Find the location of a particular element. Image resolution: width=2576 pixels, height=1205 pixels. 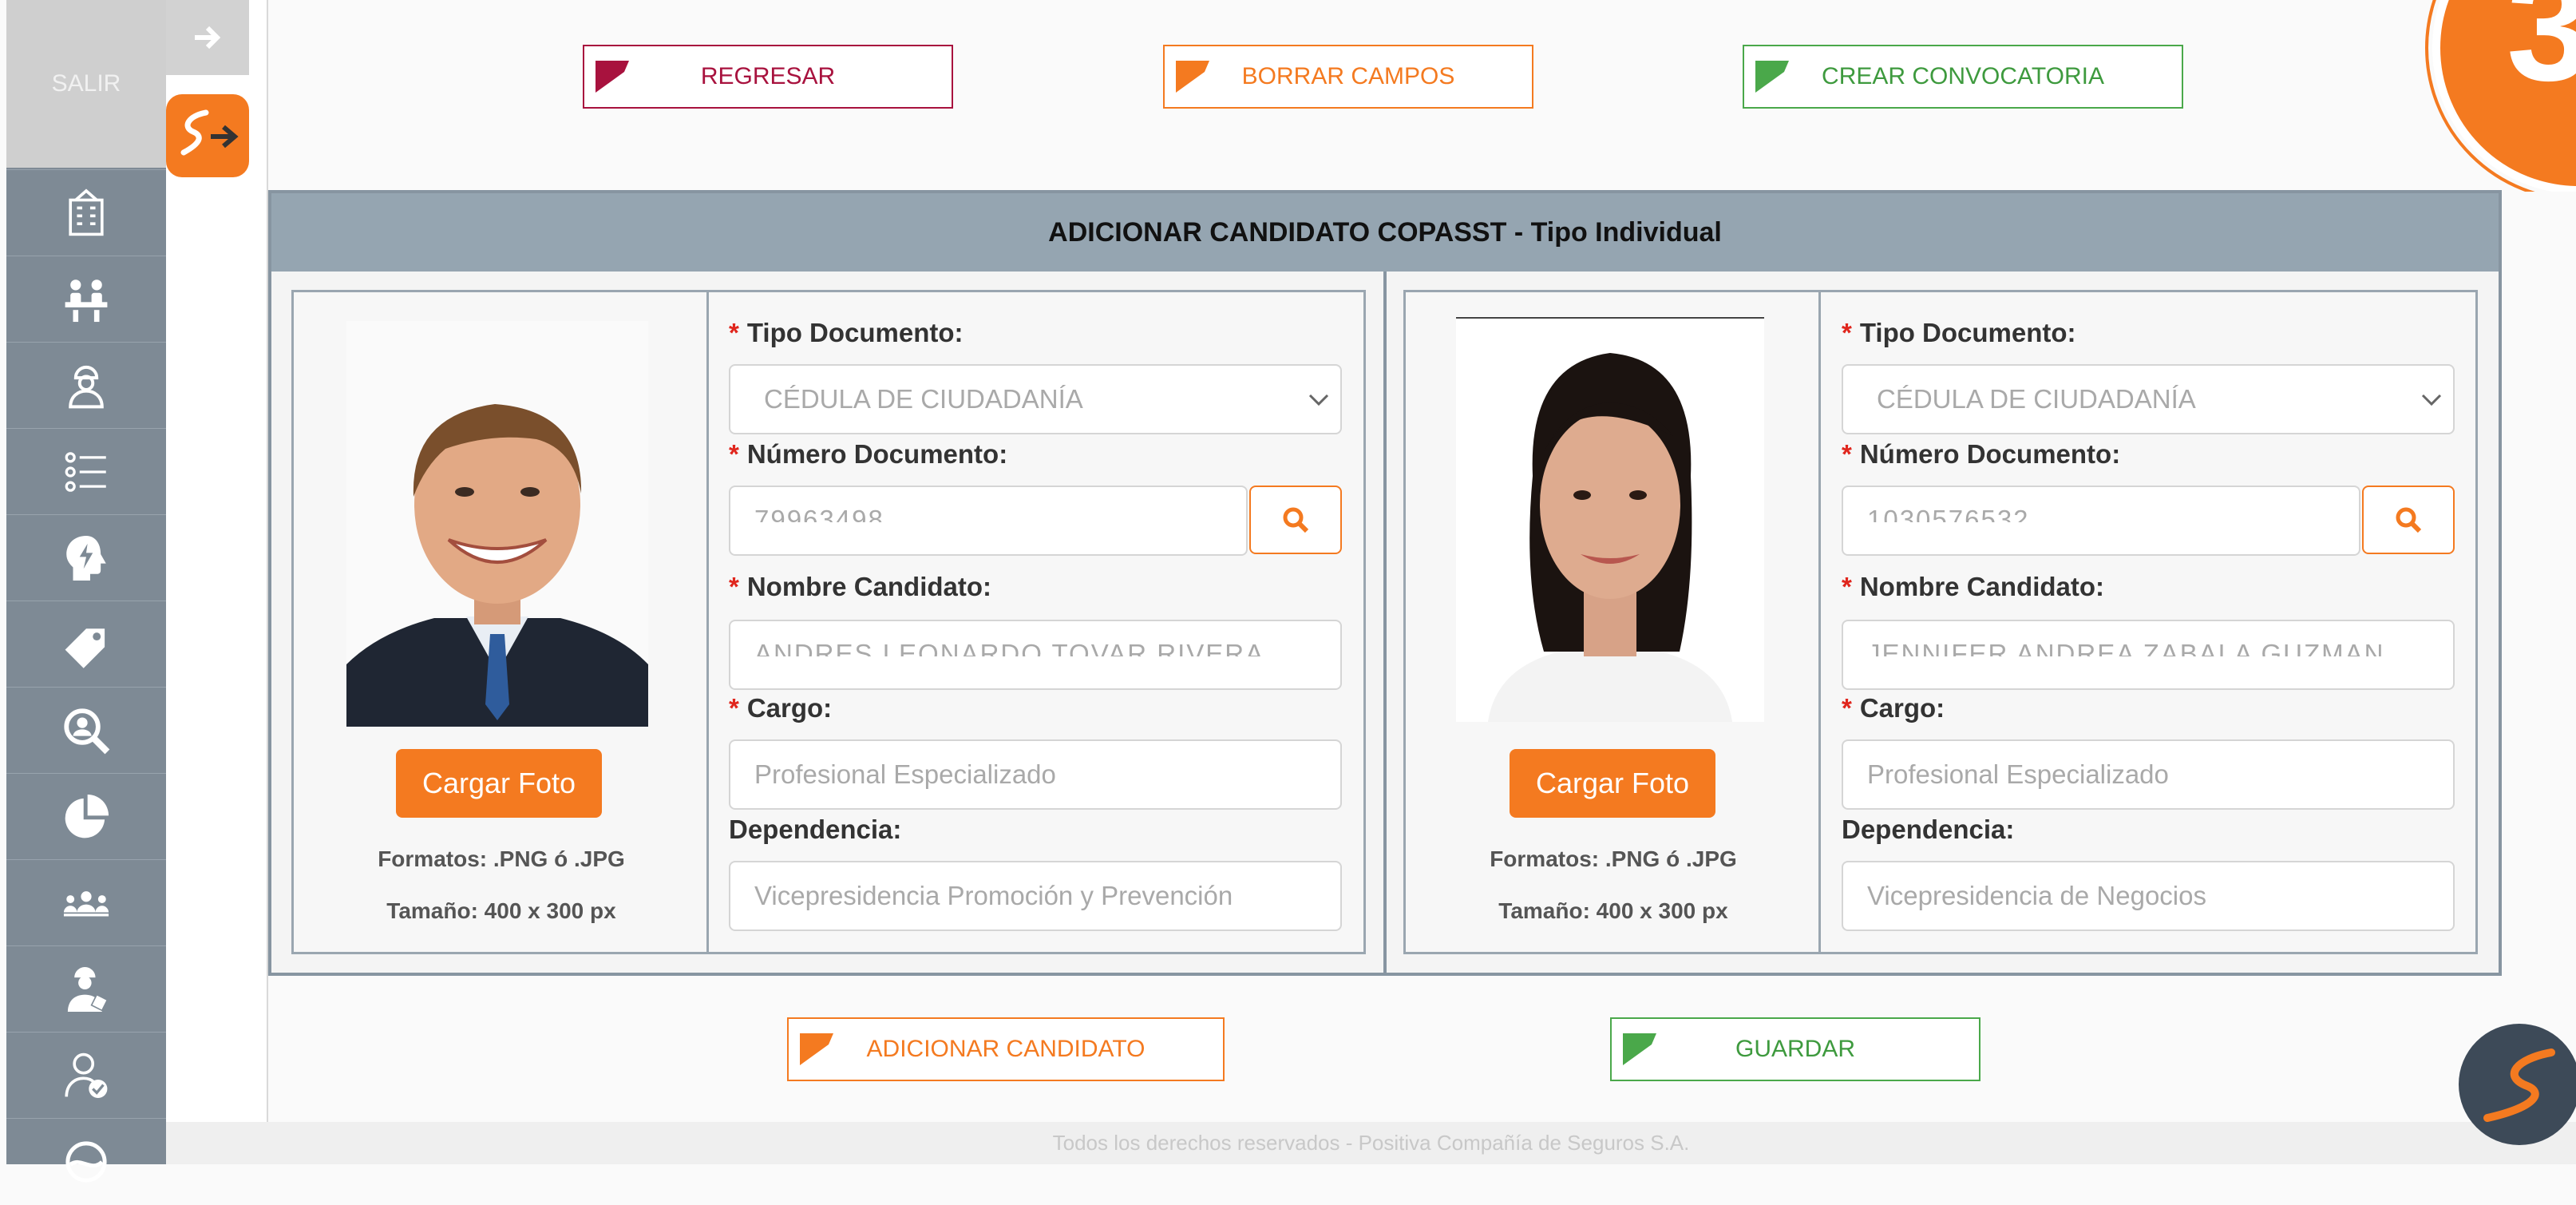

doc-number-label: * Número Documento: is located at coordinates (1981, 454).